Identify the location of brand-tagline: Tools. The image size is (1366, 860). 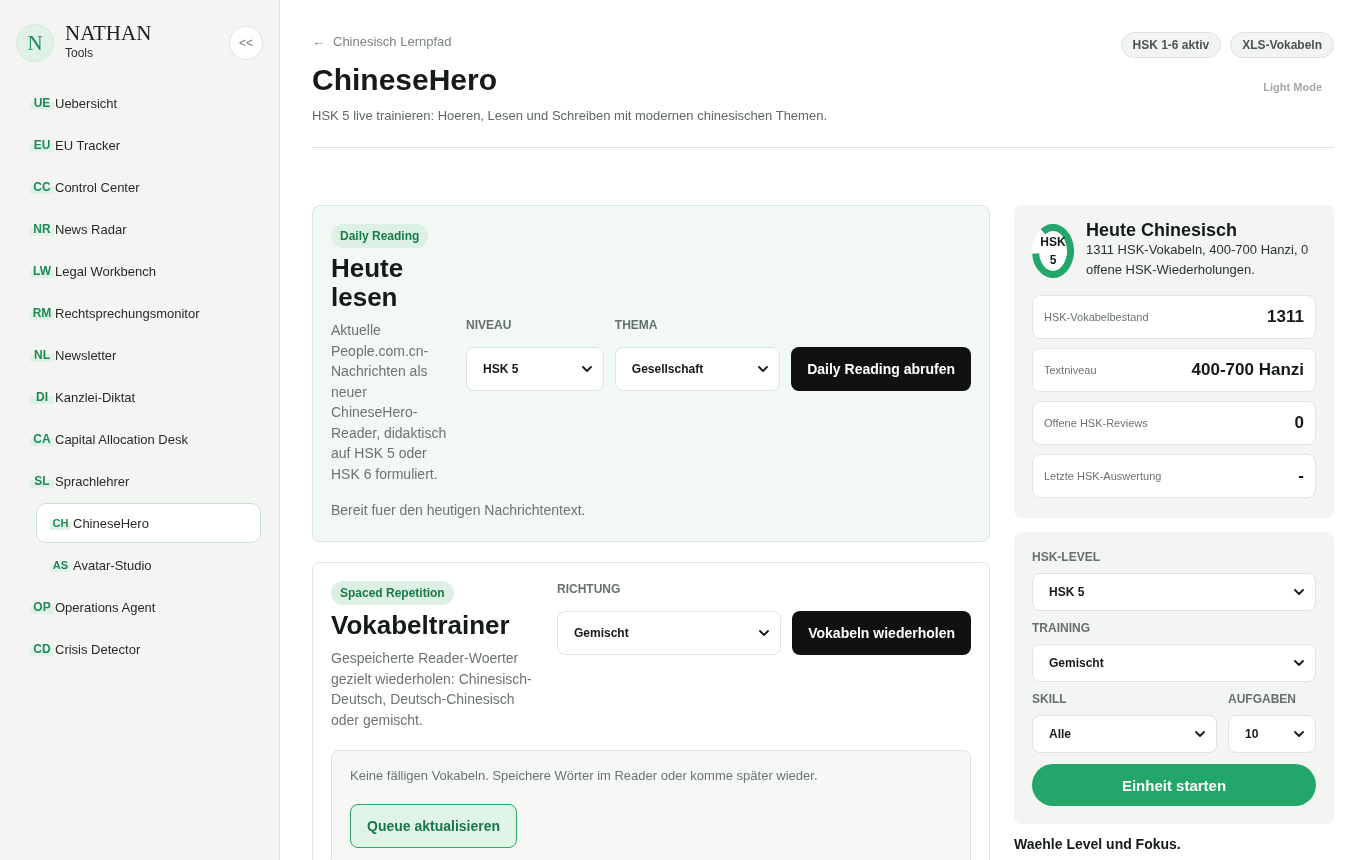
(79, 52).